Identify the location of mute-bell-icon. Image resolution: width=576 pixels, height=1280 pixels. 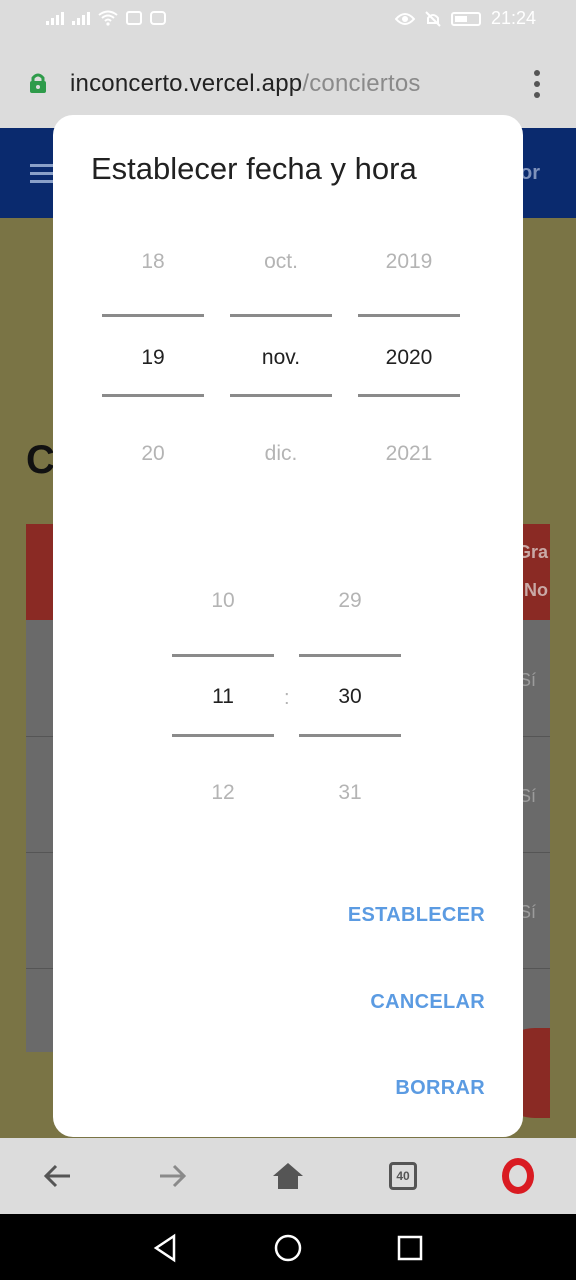
(433, 18).